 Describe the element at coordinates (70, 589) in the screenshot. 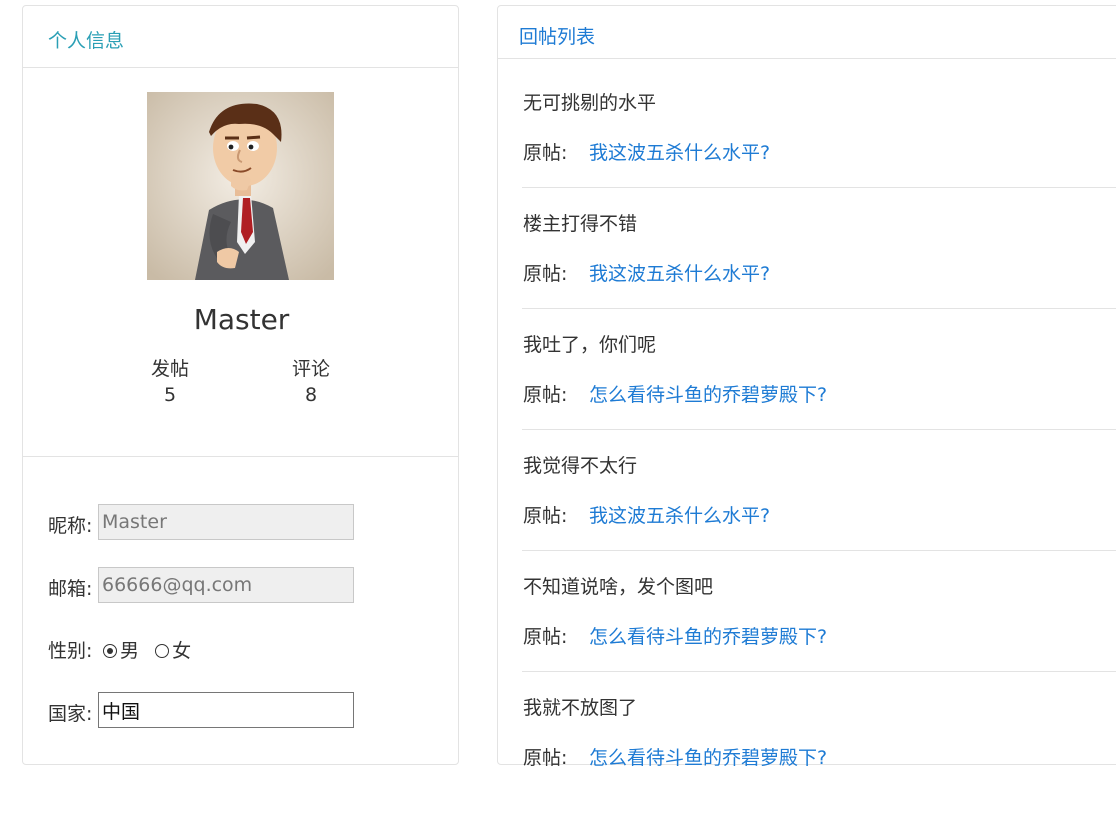

I see `email-label: 邮箱:` at that location.